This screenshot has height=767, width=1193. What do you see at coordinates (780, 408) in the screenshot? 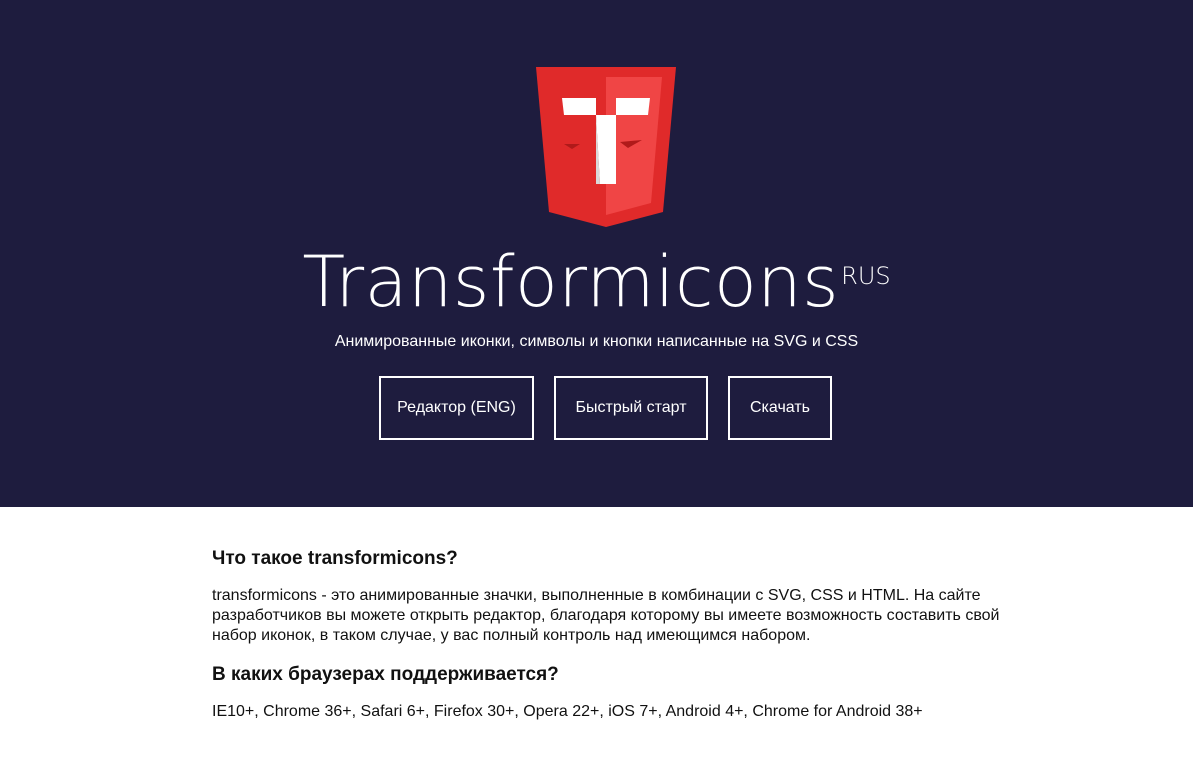
I see `download-button: Скачать` at bounding box center [780, 408].